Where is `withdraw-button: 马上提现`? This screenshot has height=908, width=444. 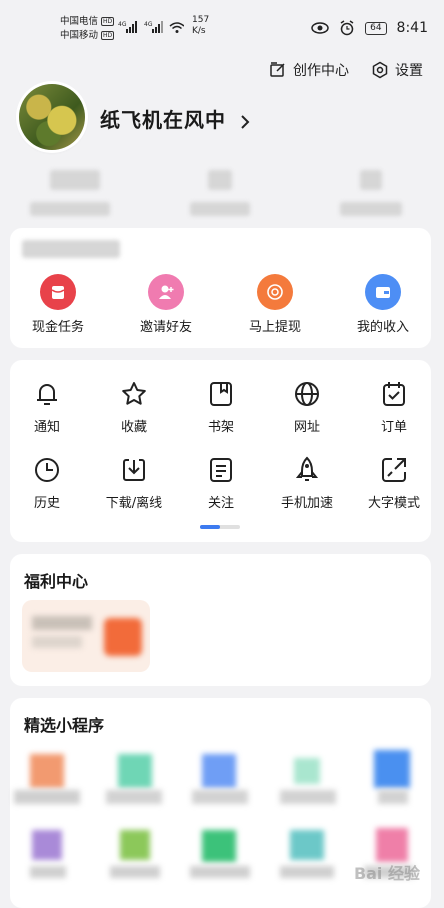
withdraw-button: 马上提现 is located at coordinates (275, 304).